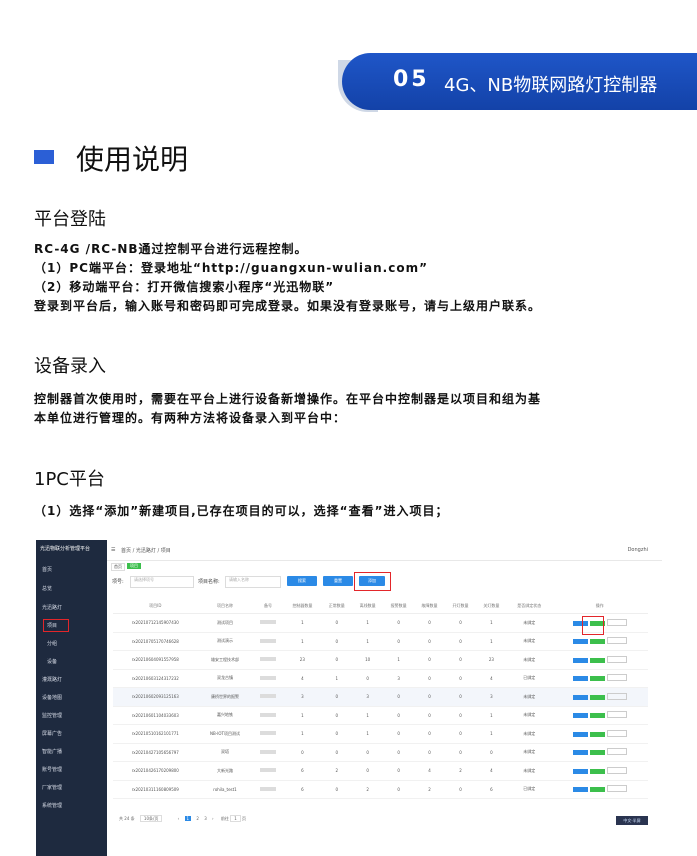 The height and width of the screenshot is (856, 697). I want to click on row-actions, so click(599, 771).